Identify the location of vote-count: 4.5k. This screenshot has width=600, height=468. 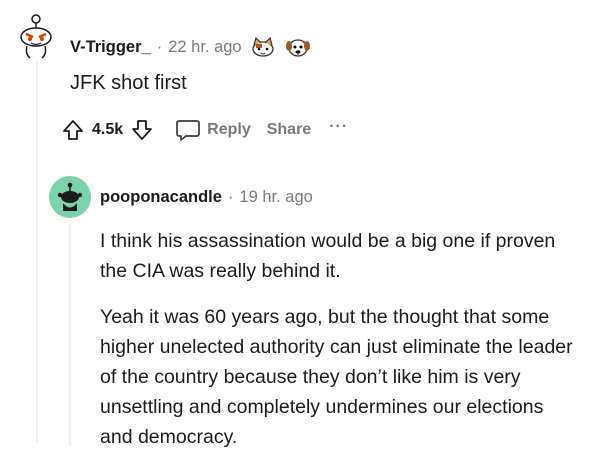
(108, 129).